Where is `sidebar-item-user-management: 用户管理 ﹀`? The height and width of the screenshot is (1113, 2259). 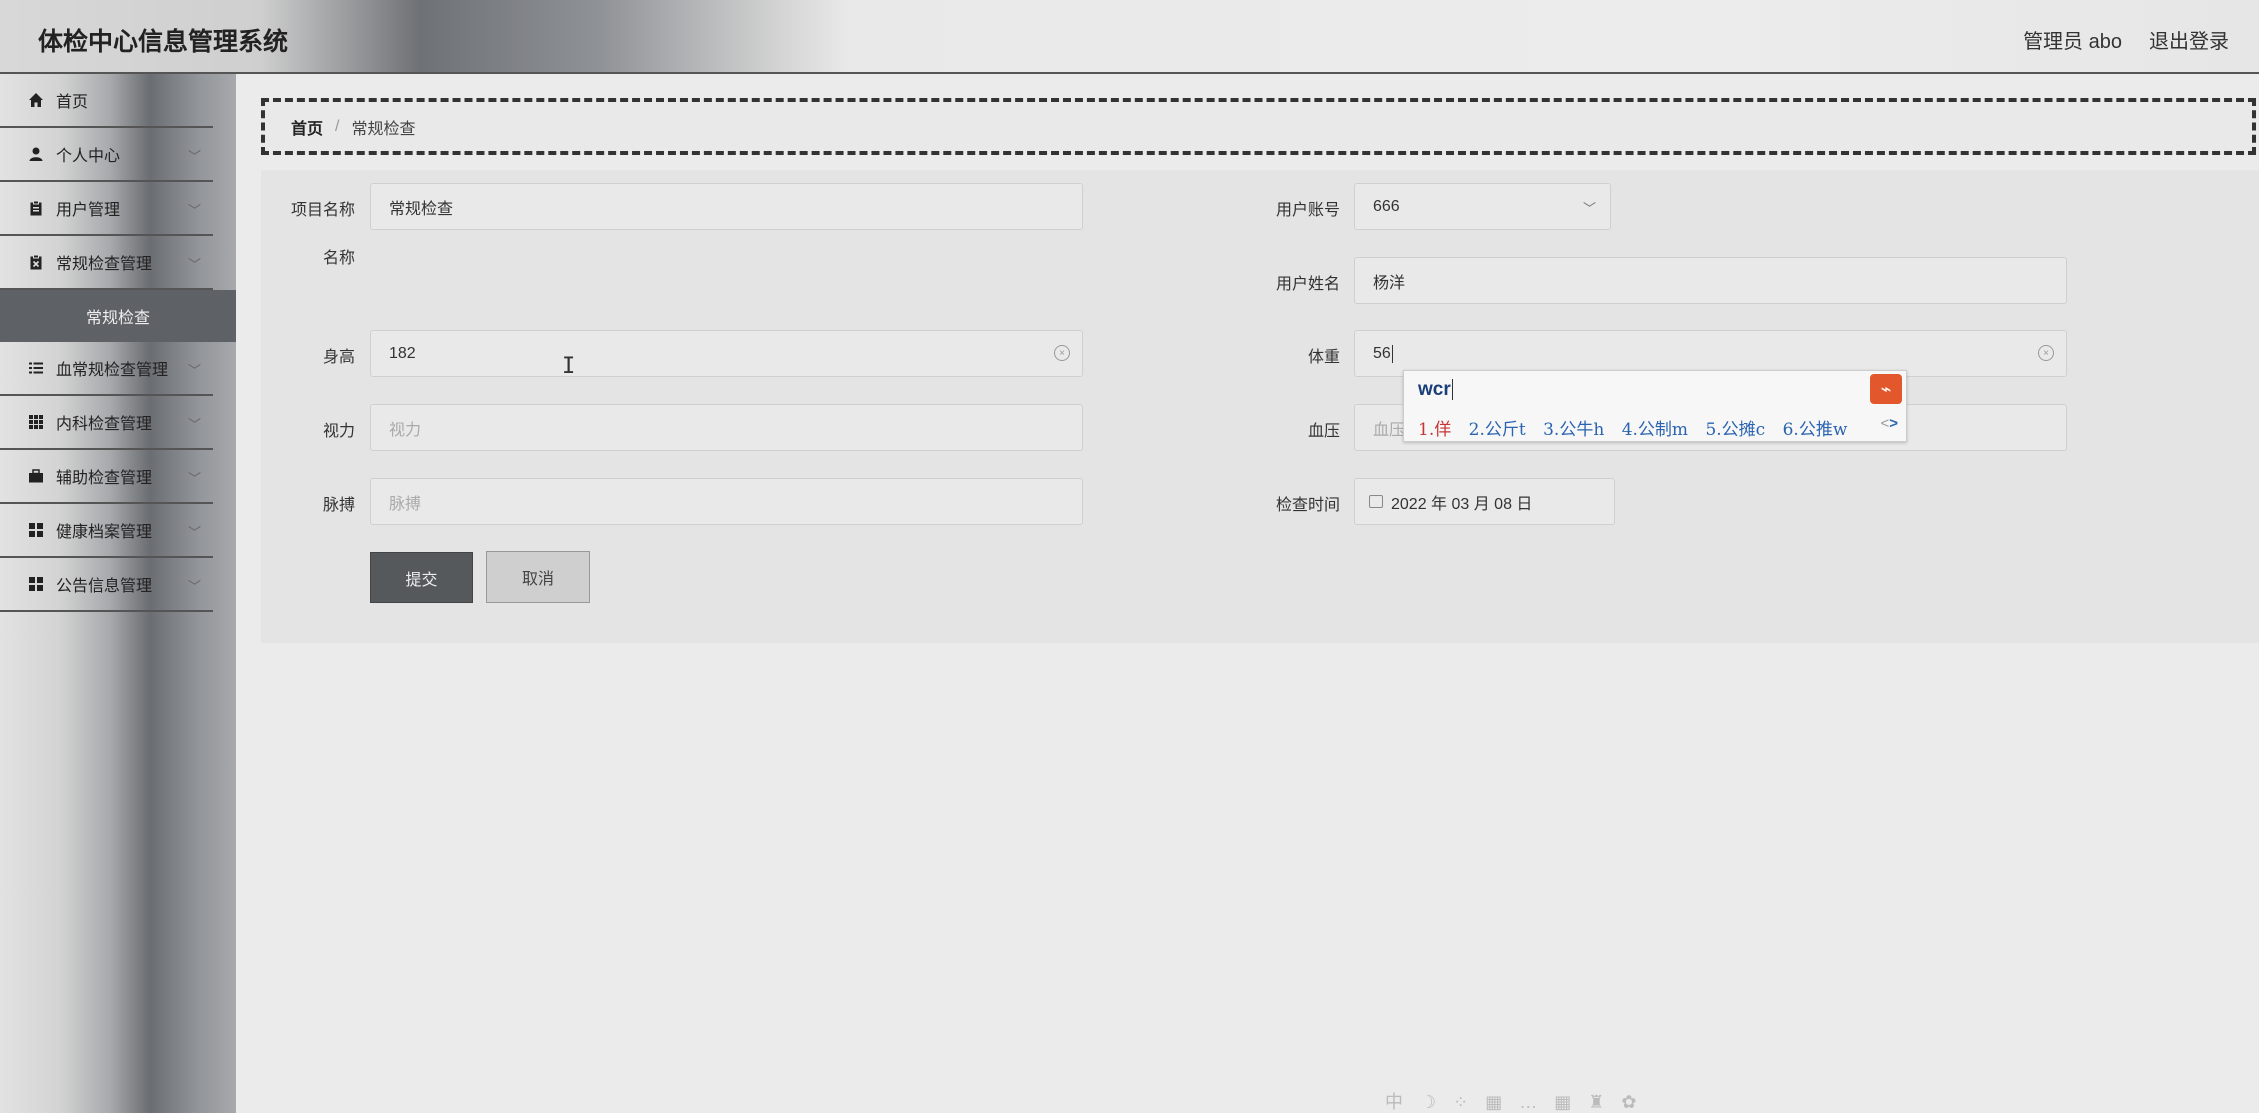
sidebar-item-user-management: 用户管理 ﹀ is located at coordinates (106, 209).